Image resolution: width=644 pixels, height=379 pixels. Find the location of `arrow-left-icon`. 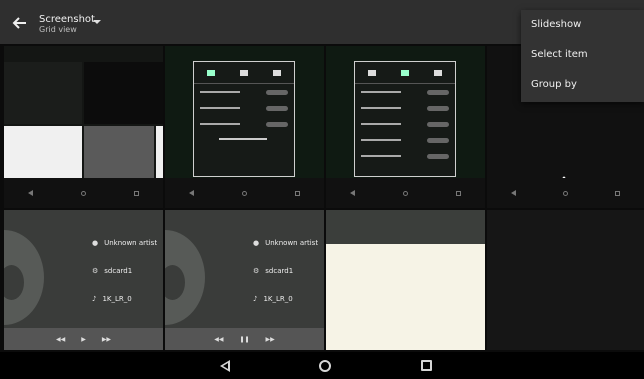

arrow-left-icon is located at coordinates (20, 23).